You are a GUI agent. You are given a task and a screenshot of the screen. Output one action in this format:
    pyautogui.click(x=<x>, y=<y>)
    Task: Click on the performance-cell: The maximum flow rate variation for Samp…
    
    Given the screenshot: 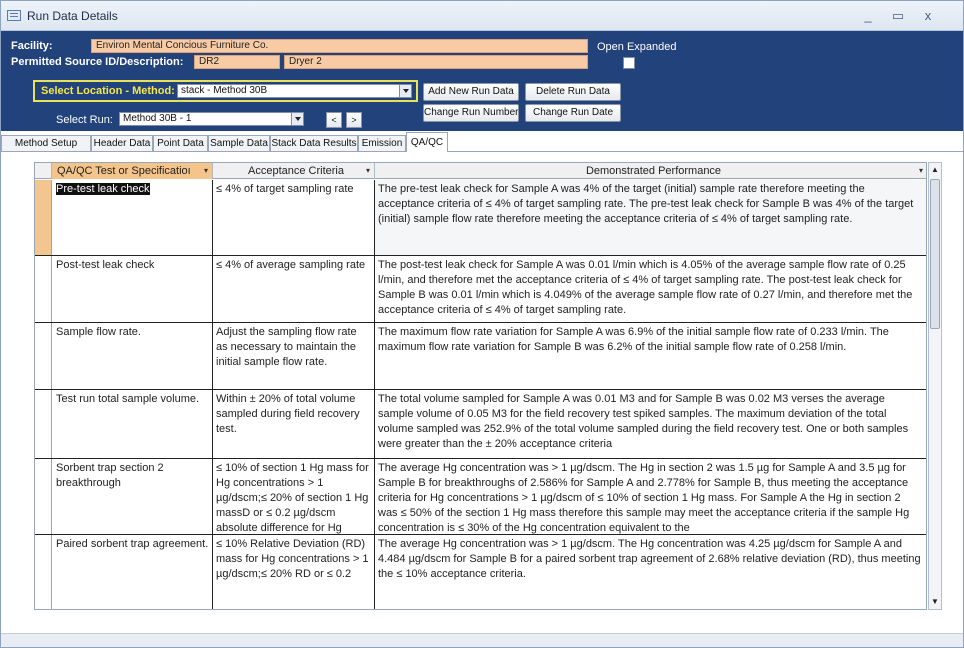 What is the action you would take?
    pyautogui.click(x=650, y=356)
    